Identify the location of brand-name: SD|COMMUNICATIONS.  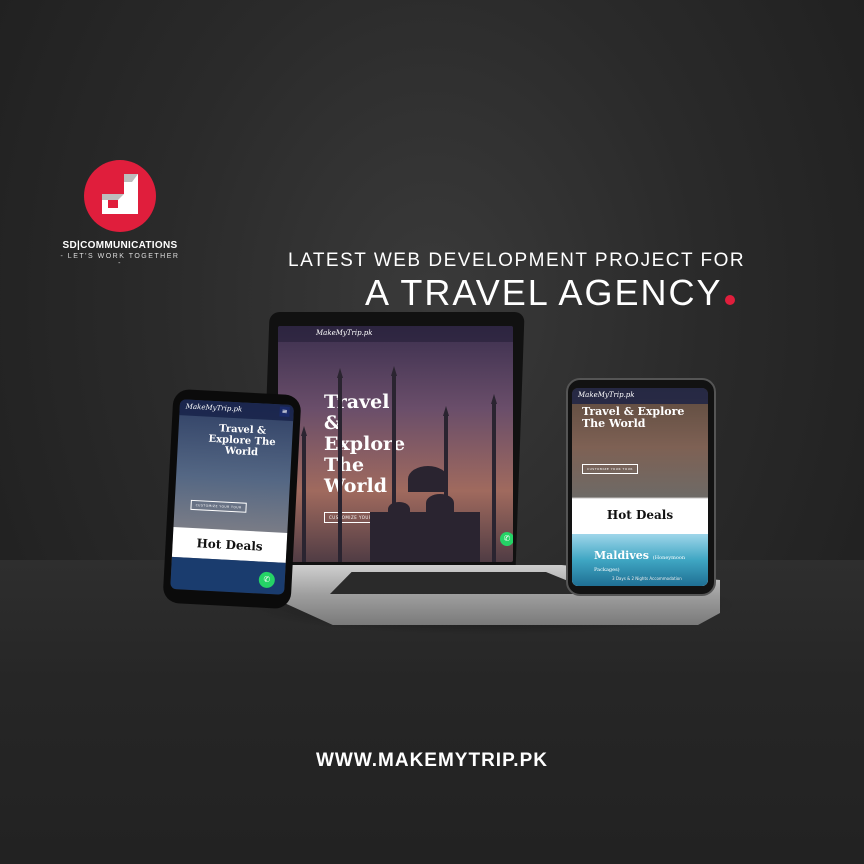
(120, 245).